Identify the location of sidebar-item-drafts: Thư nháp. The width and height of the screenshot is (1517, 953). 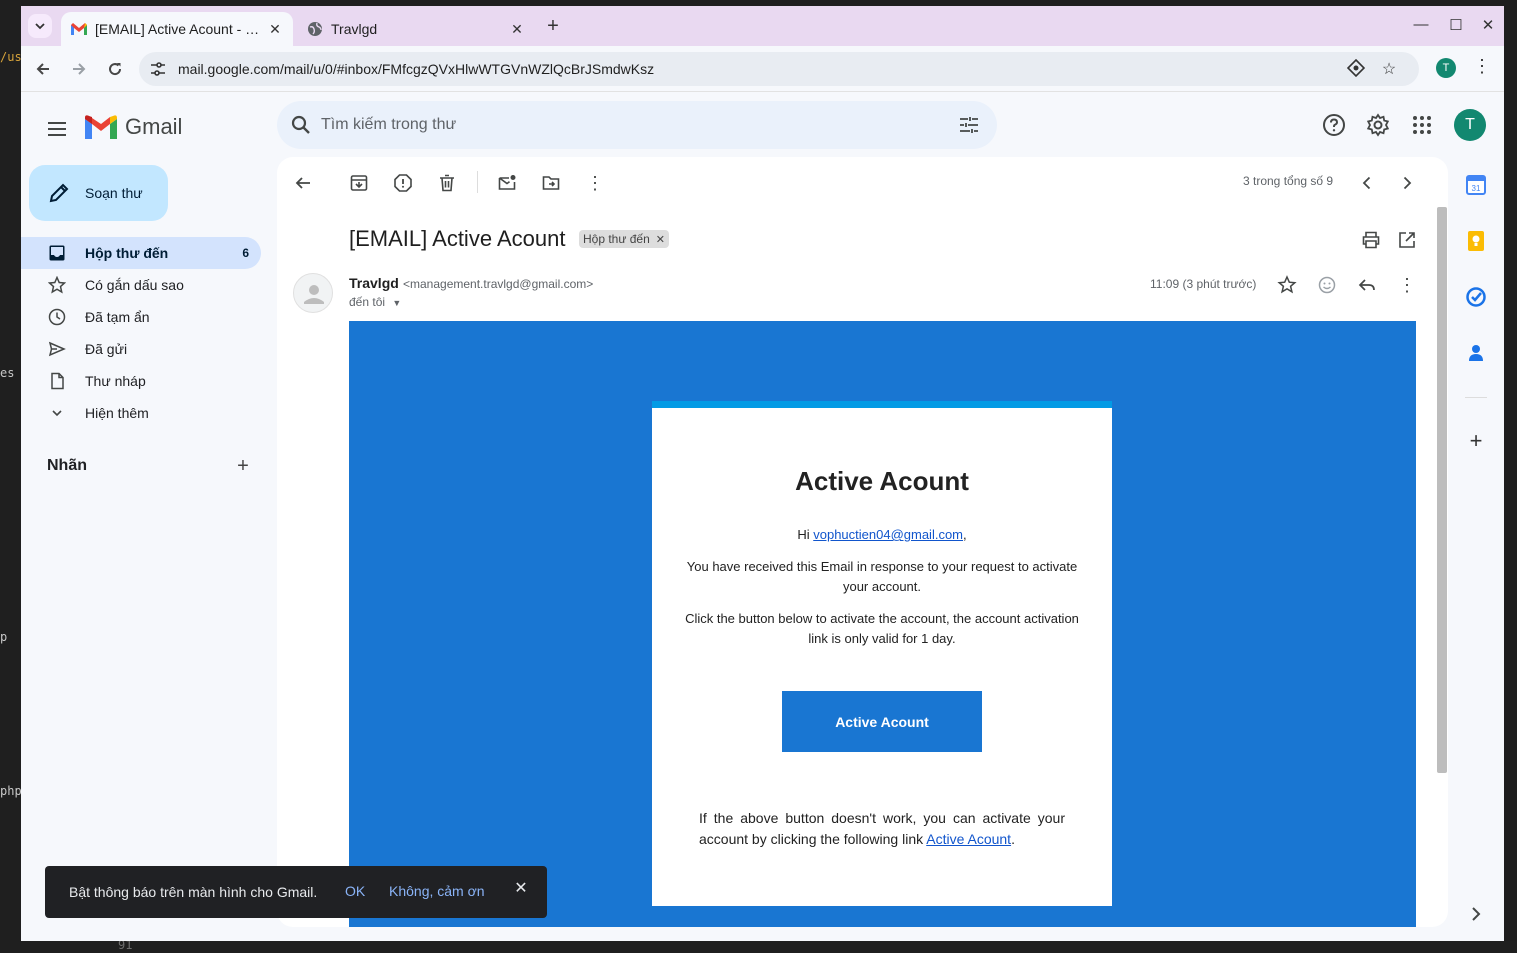
(141, 381).